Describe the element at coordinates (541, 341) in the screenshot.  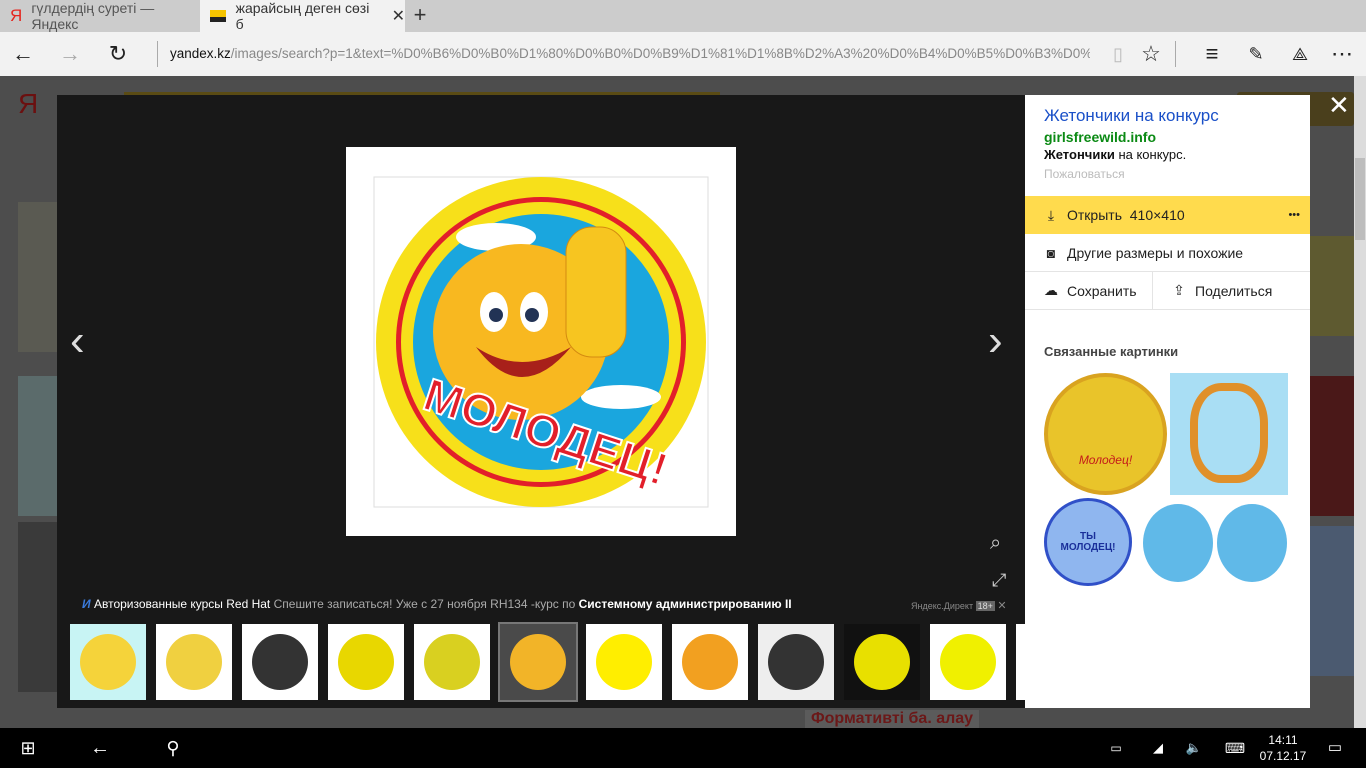
I see `main-image: МОЛОДЕЦ!` at that location.